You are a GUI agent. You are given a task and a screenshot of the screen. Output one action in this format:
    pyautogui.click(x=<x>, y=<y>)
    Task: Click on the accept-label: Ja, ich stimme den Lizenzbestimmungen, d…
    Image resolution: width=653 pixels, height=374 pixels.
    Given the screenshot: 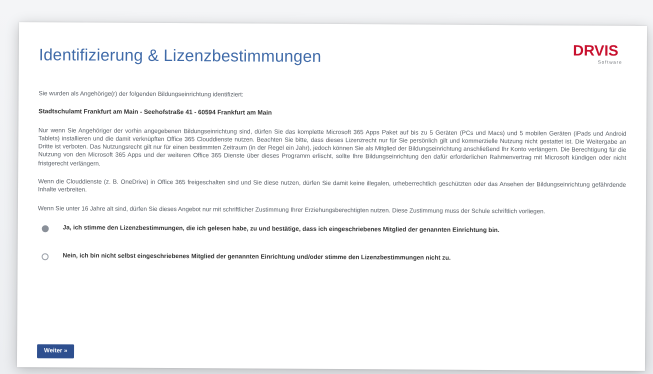 What is the action you would take?
    pyautogui.click(x=281, y=229)
    